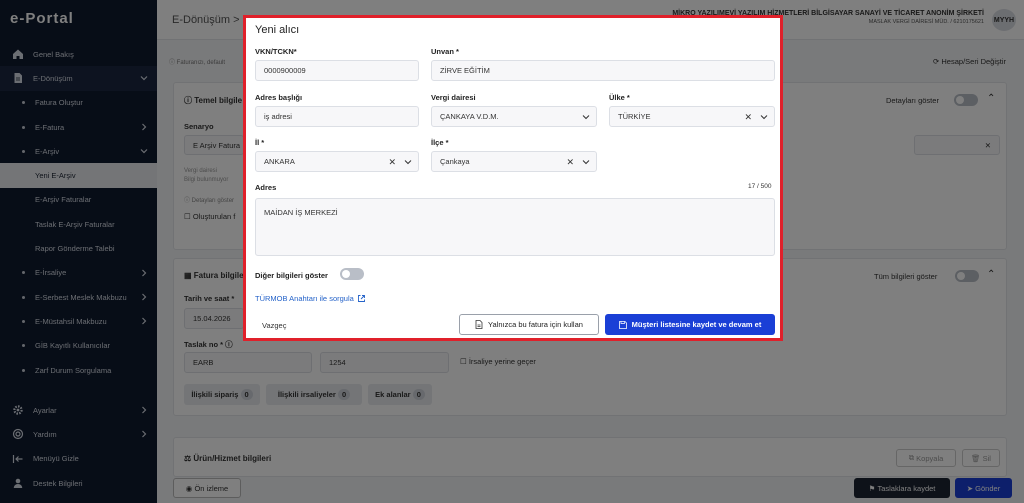  Describe the element at coordinates (260, 142) in the screenshot. I see `province-label: İl *` at that location.